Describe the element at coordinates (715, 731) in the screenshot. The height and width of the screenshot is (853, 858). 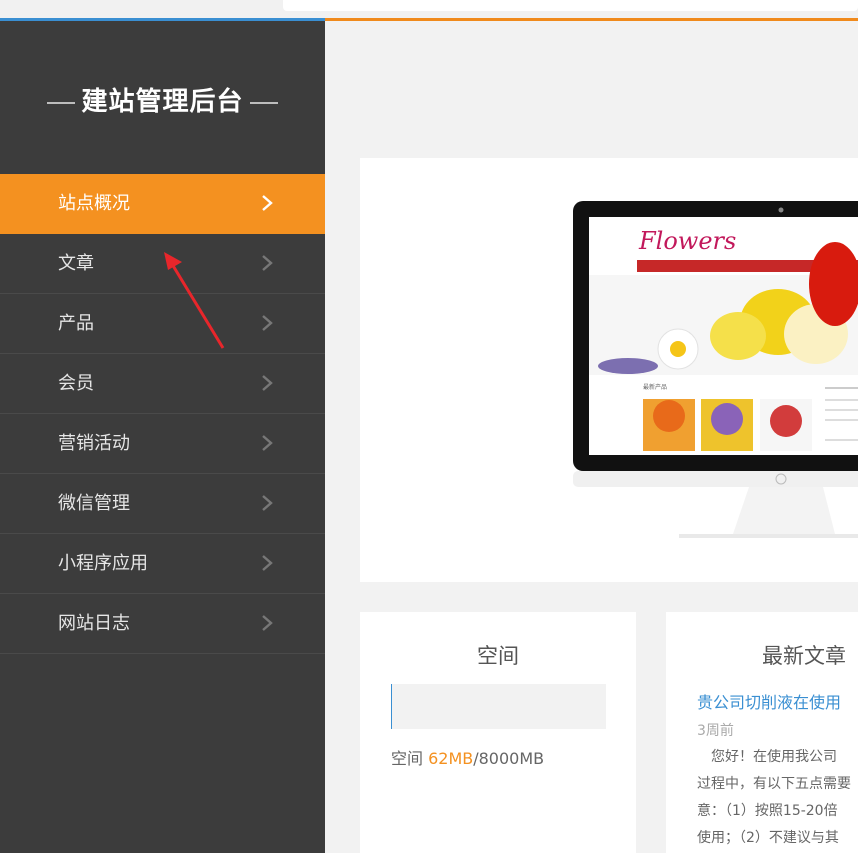
I see `article-time: 3周前` at that location.